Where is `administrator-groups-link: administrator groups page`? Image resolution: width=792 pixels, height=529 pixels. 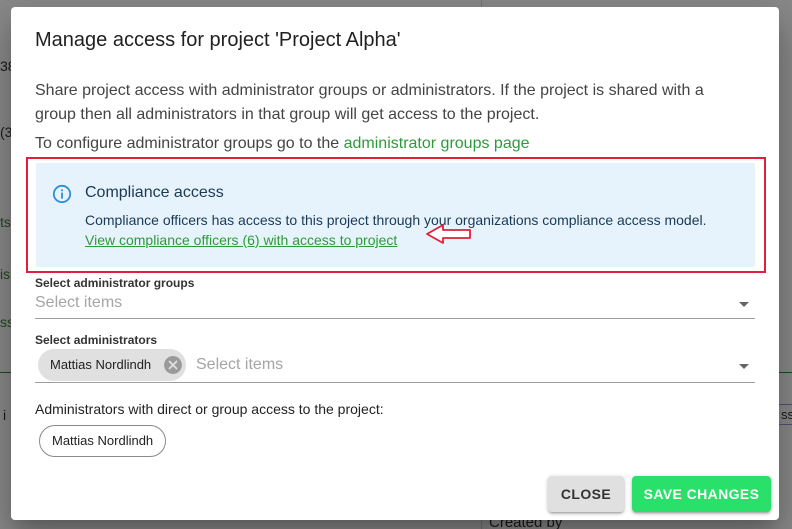
administrator-groups-link: administrator groups page is located at coordinates (437, 143).